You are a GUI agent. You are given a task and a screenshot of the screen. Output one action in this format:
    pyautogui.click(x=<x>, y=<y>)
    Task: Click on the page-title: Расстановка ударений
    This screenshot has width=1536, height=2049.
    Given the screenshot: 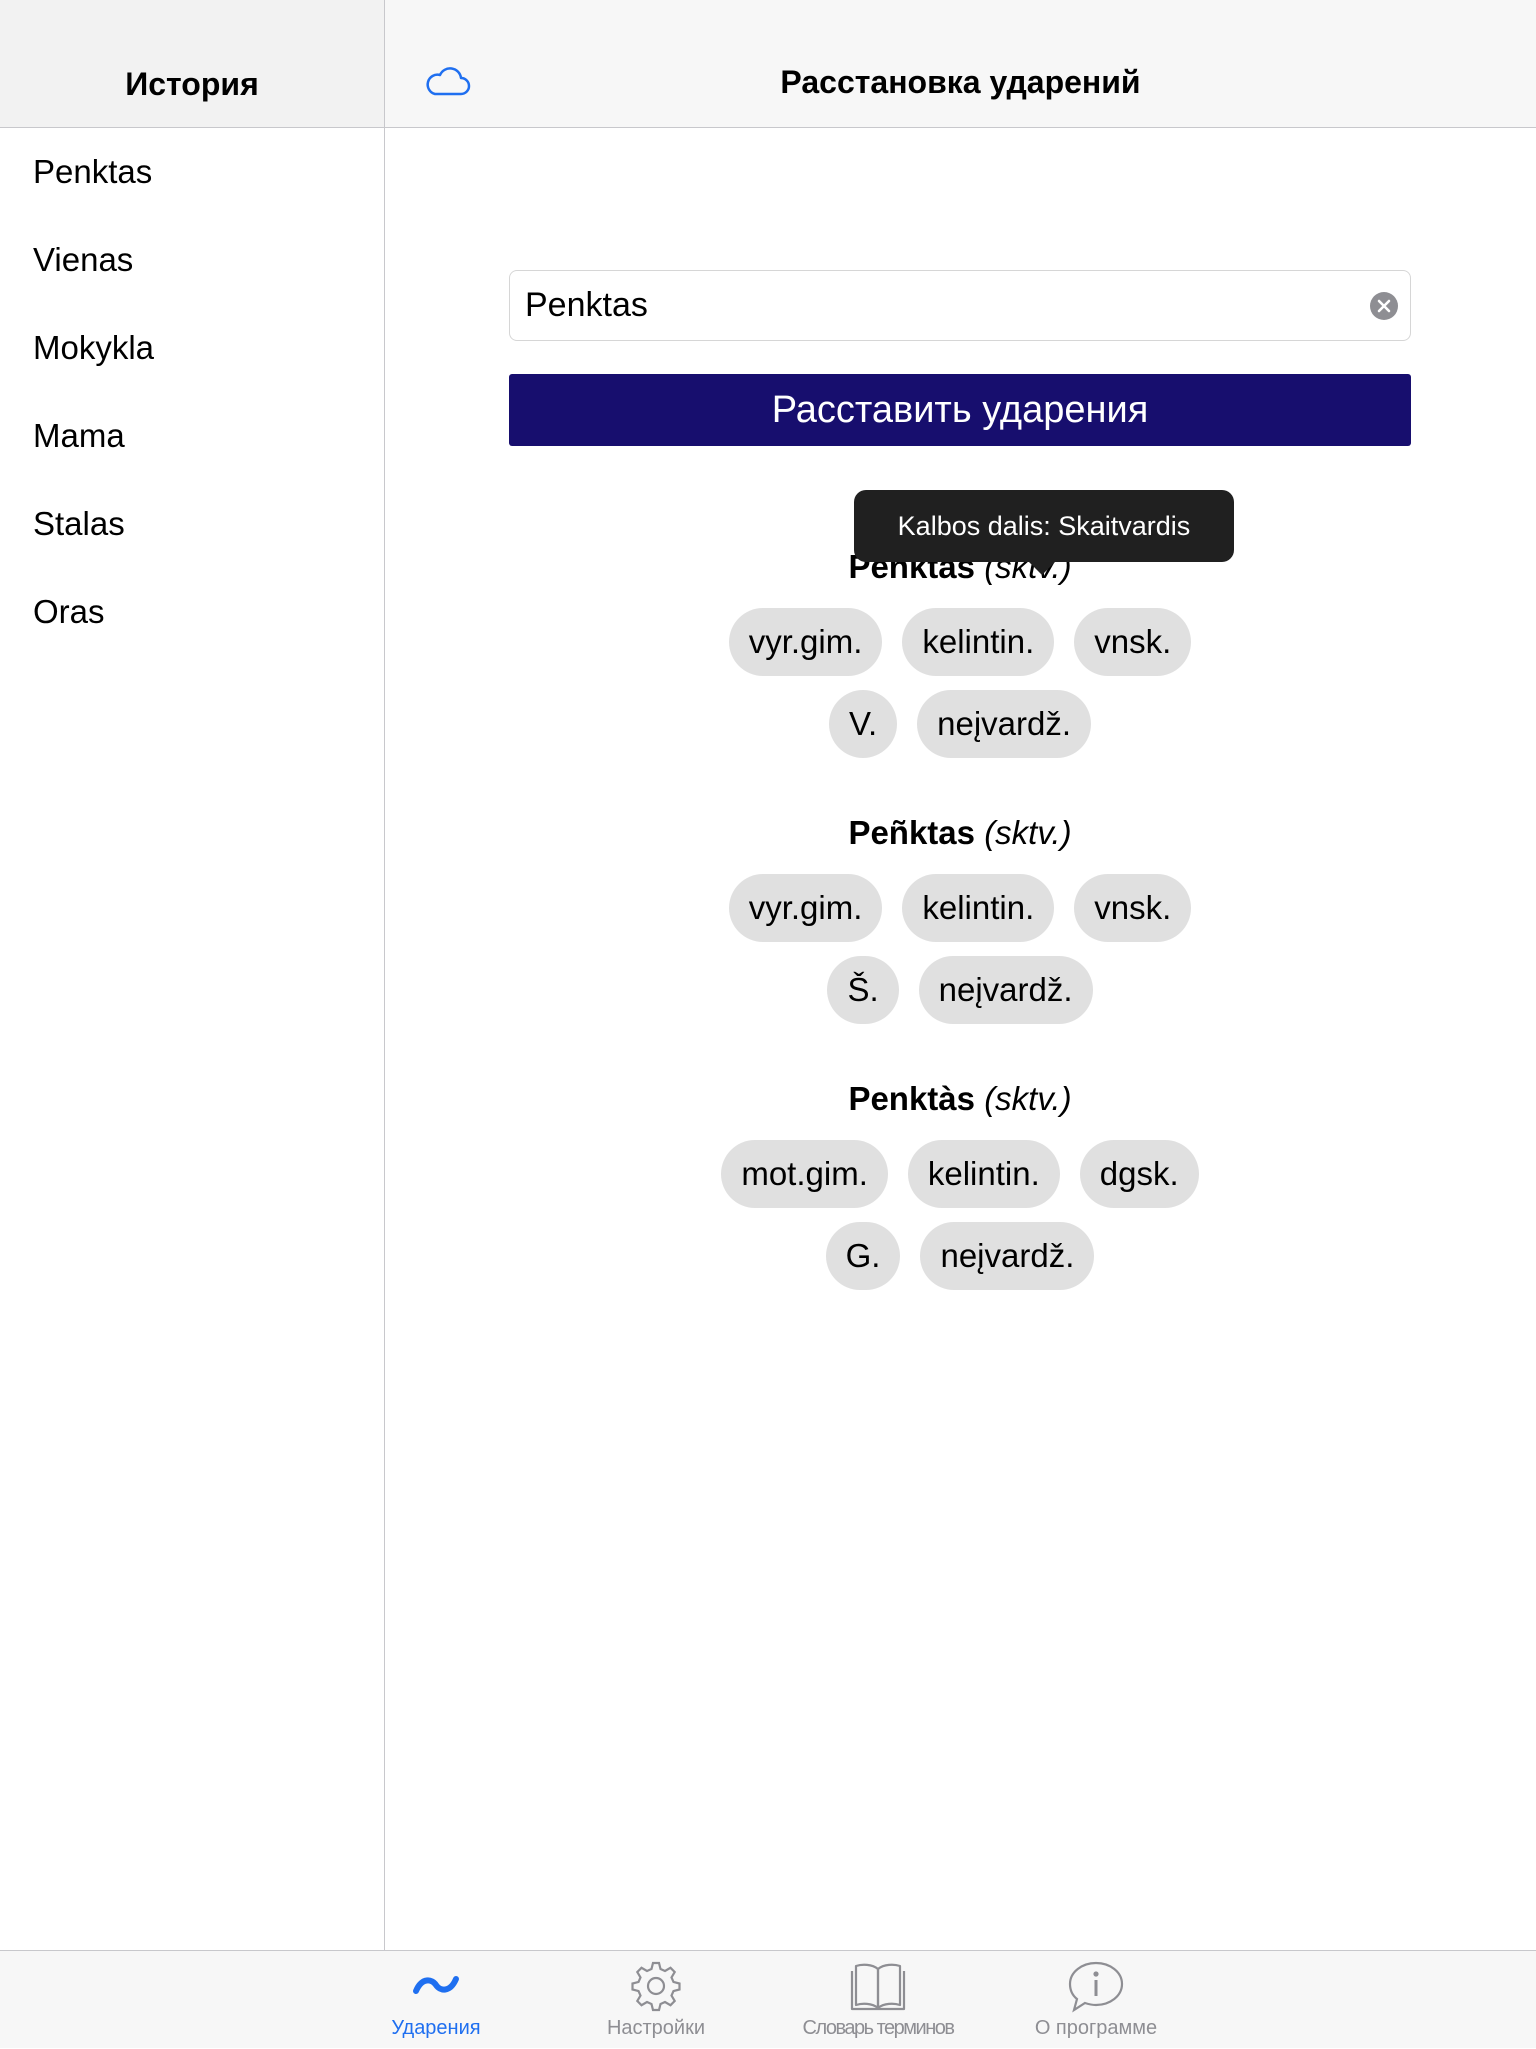 What is the action you would take?
    pyautogui.click(x=960, y=82)
    